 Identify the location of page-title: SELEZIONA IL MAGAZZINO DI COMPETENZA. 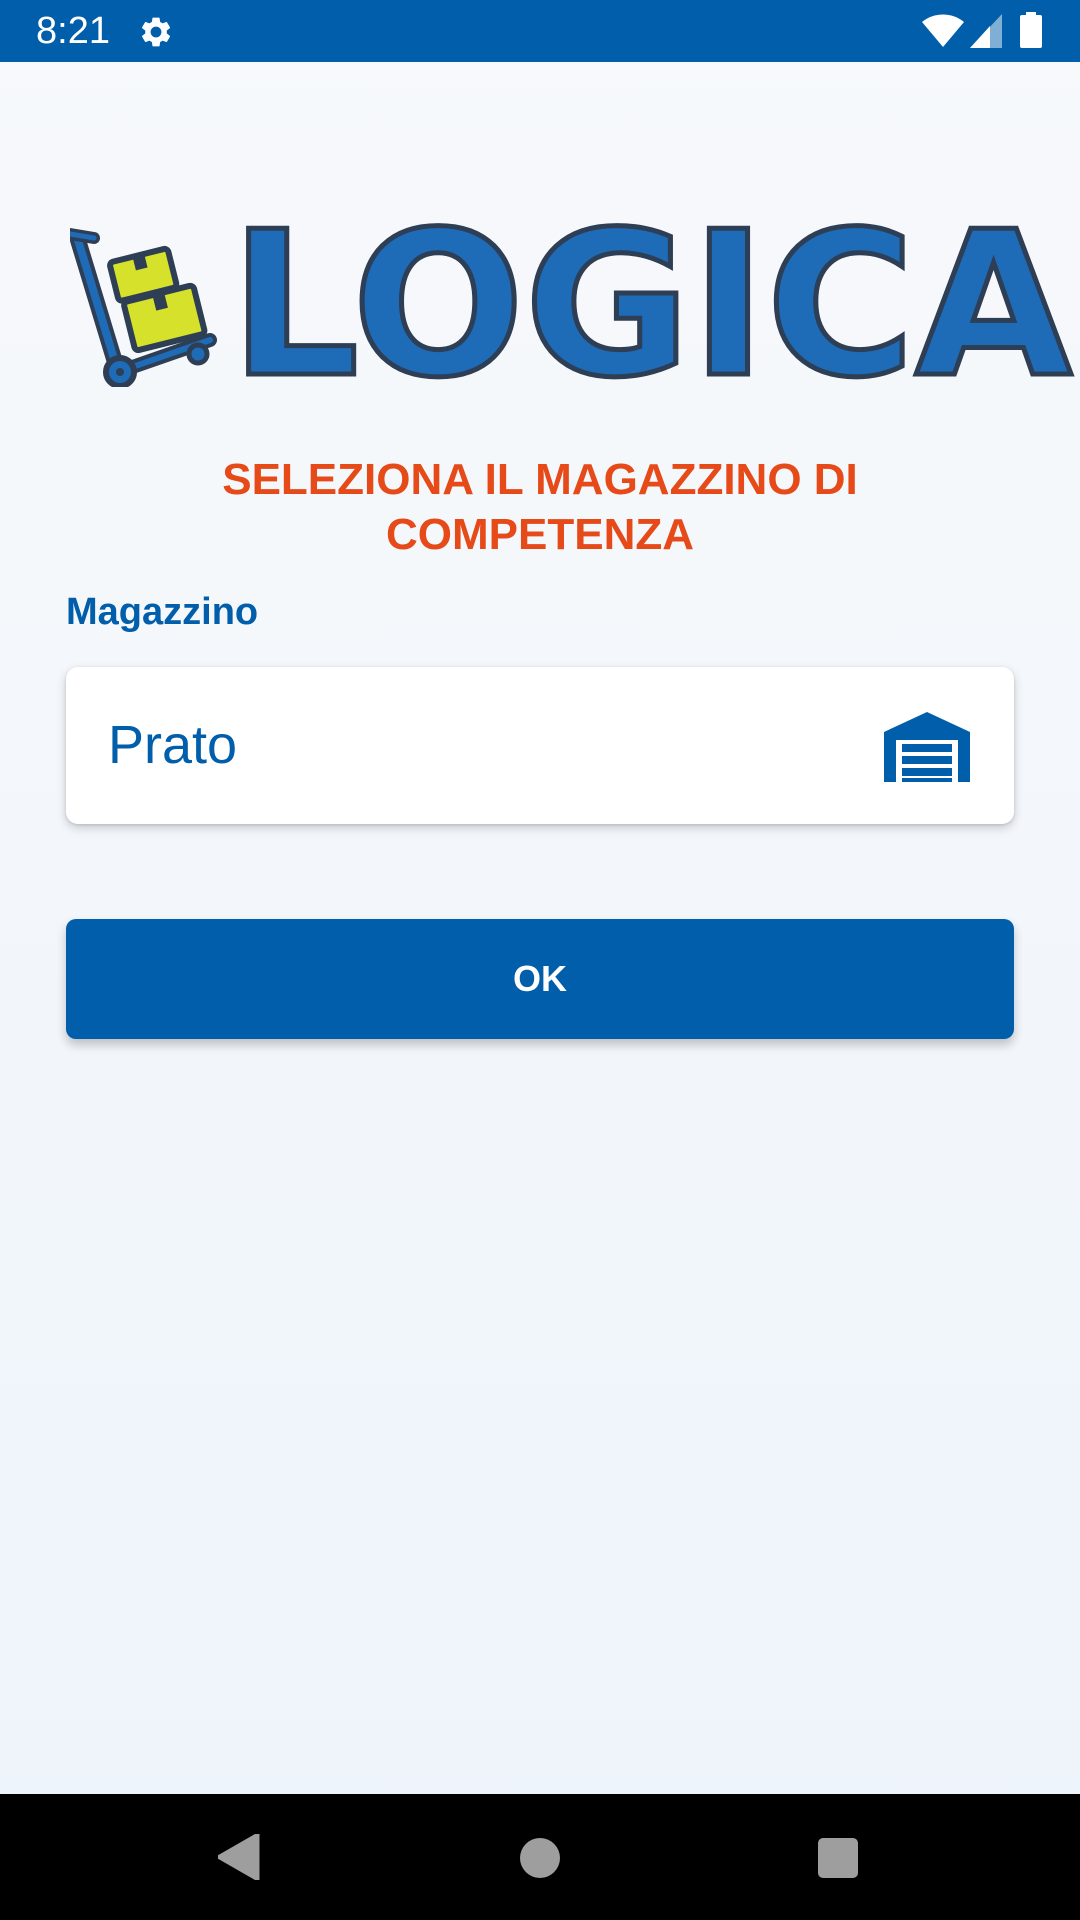
(540, 507).